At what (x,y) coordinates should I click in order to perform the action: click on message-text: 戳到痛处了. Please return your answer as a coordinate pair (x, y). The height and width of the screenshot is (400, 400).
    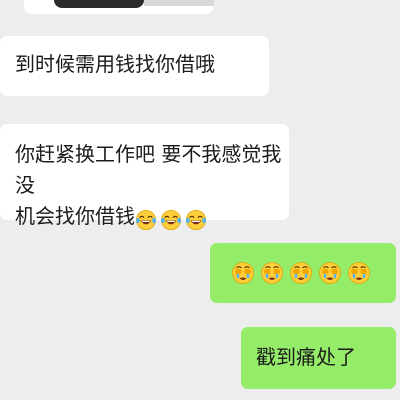
    Looking at the image, I should click on (306, 357).